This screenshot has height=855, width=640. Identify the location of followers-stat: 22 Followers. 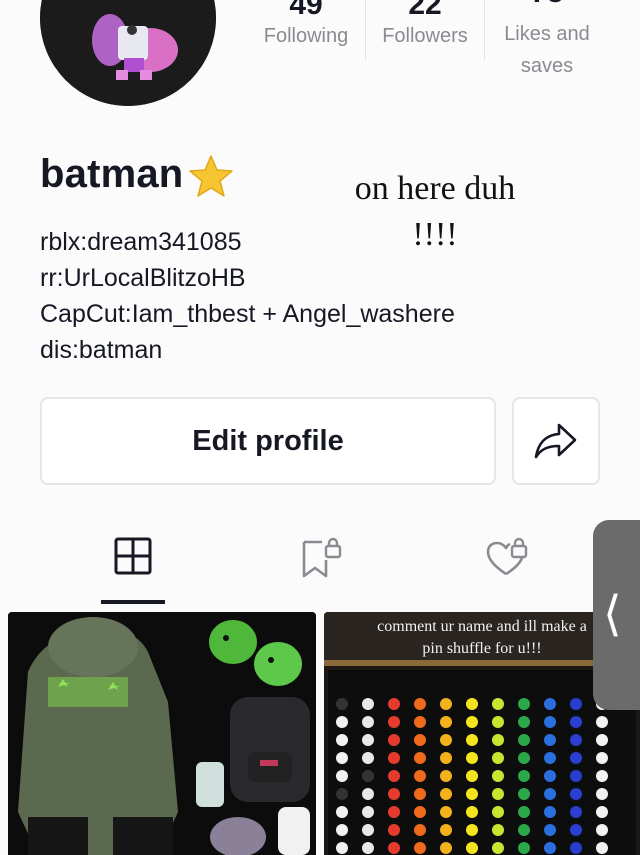
(425, 26).